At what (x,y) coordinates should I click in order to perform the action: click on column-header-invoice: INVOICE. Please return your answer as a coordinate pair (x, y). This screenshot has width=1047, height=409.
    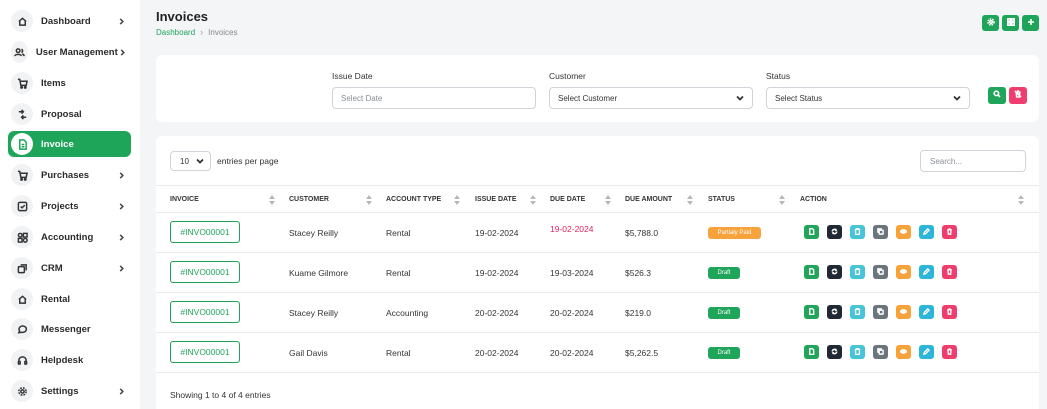
    Looking at the image, I should click on (184, 199).